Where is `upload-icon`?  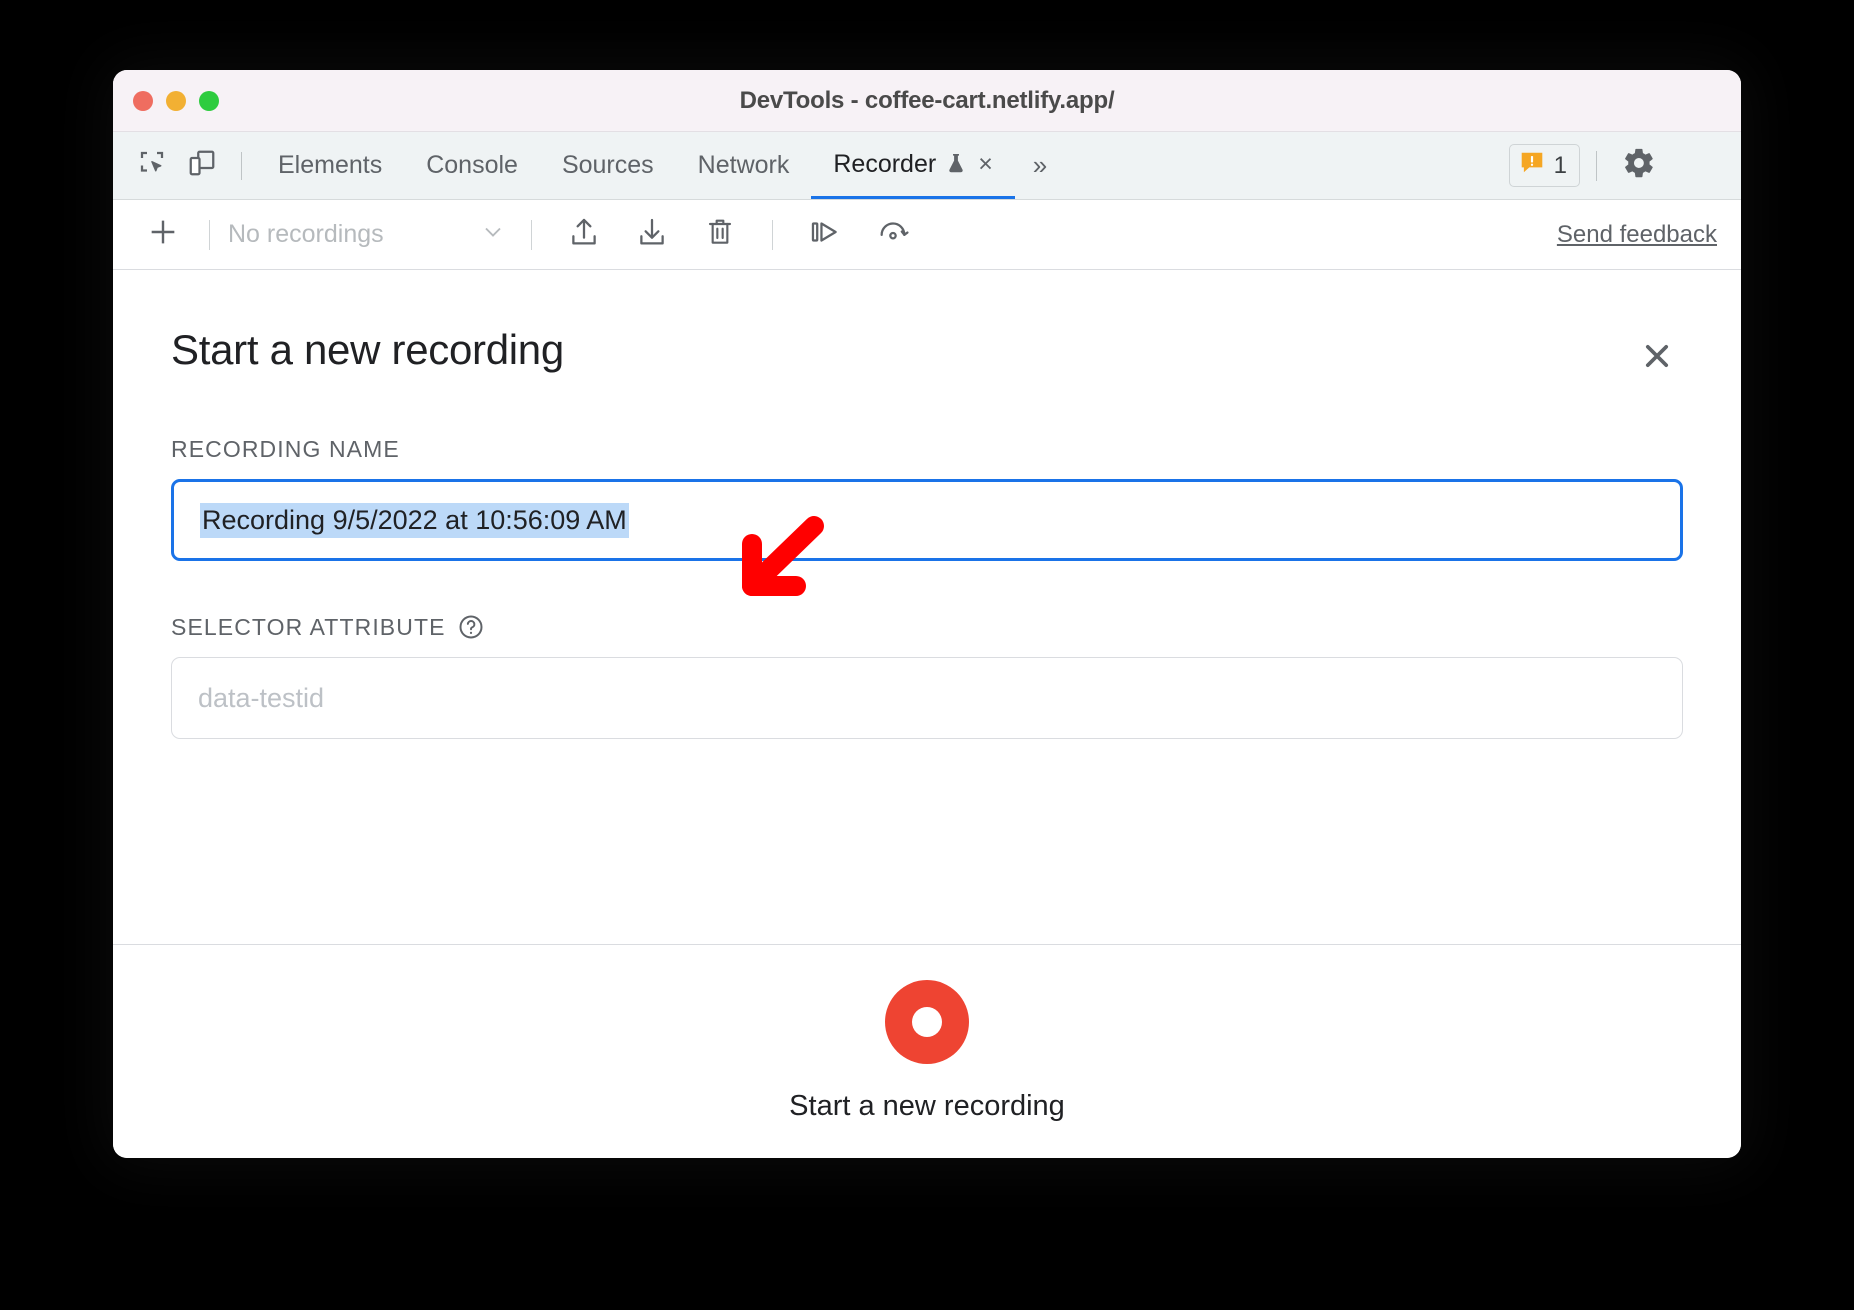 upload-icon is located at coordinates (584, 234).